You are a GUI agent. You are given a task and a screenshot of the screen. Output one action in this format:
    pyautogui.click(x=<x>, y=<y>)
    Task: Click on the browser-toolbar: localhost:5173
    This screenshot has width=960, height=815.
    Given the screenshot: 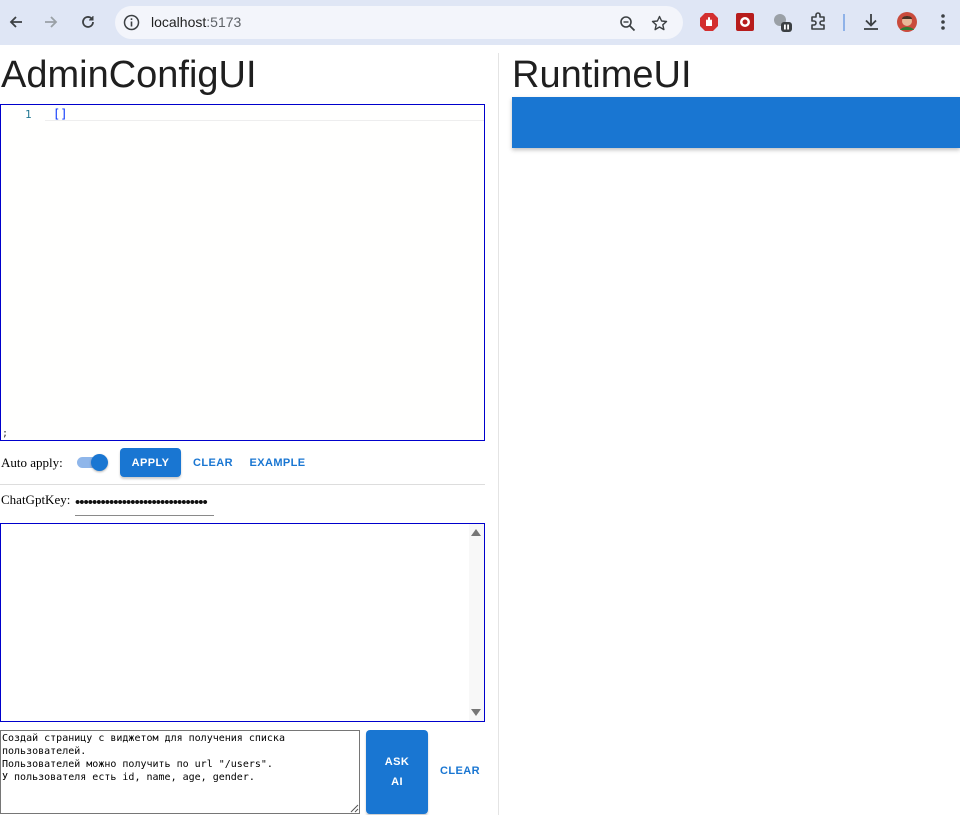 What is the action you would take?
    pyautogui.click(x=480, y=22)
    